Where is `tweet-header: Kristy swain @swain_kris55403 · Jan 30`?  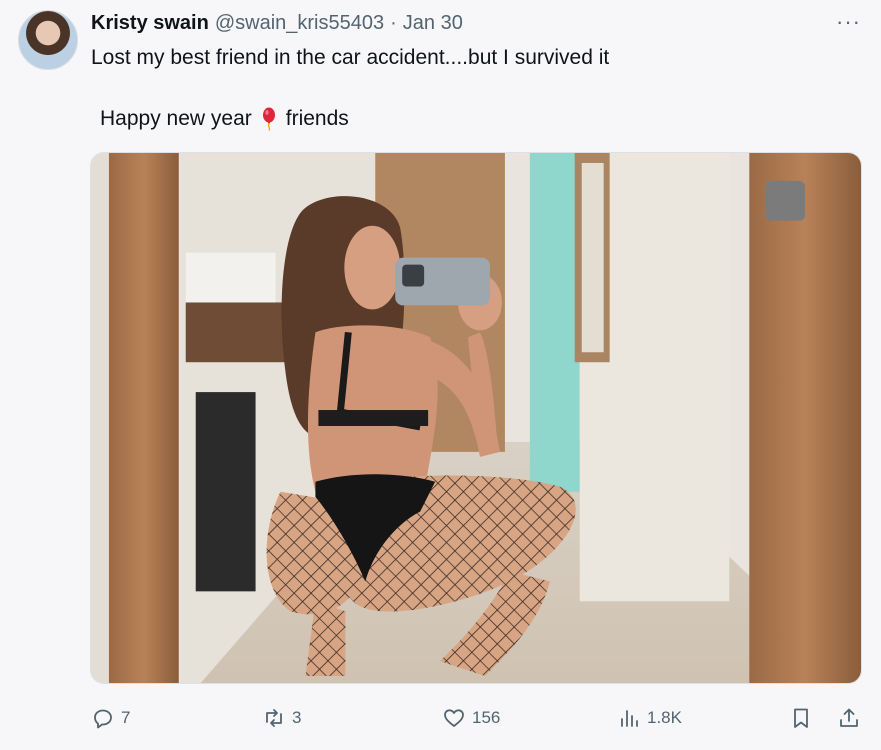 tweet-header: Kristy swain @swain_kris55403 · Jan 30 is located at coordinates (277, 23).